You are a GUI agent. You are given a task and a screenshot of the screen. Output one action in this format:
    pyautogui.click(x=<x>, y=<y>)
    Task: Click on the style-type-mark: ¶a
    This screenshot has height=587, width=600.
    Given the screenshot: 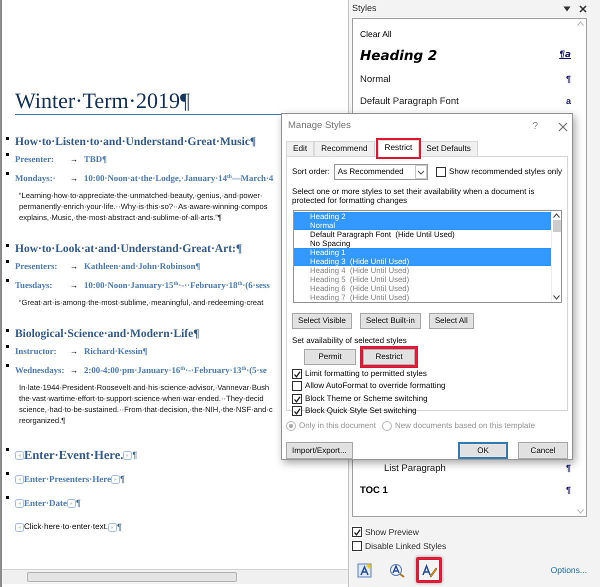 What is the action you would take?
    pyautogui.click(x=565, y=55)
    